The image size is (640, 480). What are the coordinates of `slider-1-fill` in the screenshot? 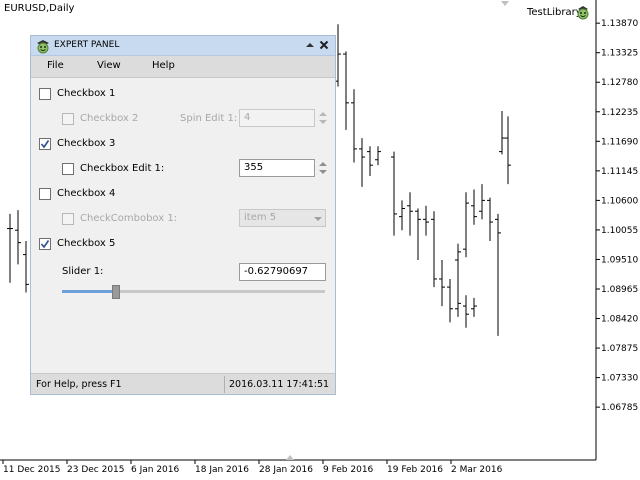 It's located at (87, 291).